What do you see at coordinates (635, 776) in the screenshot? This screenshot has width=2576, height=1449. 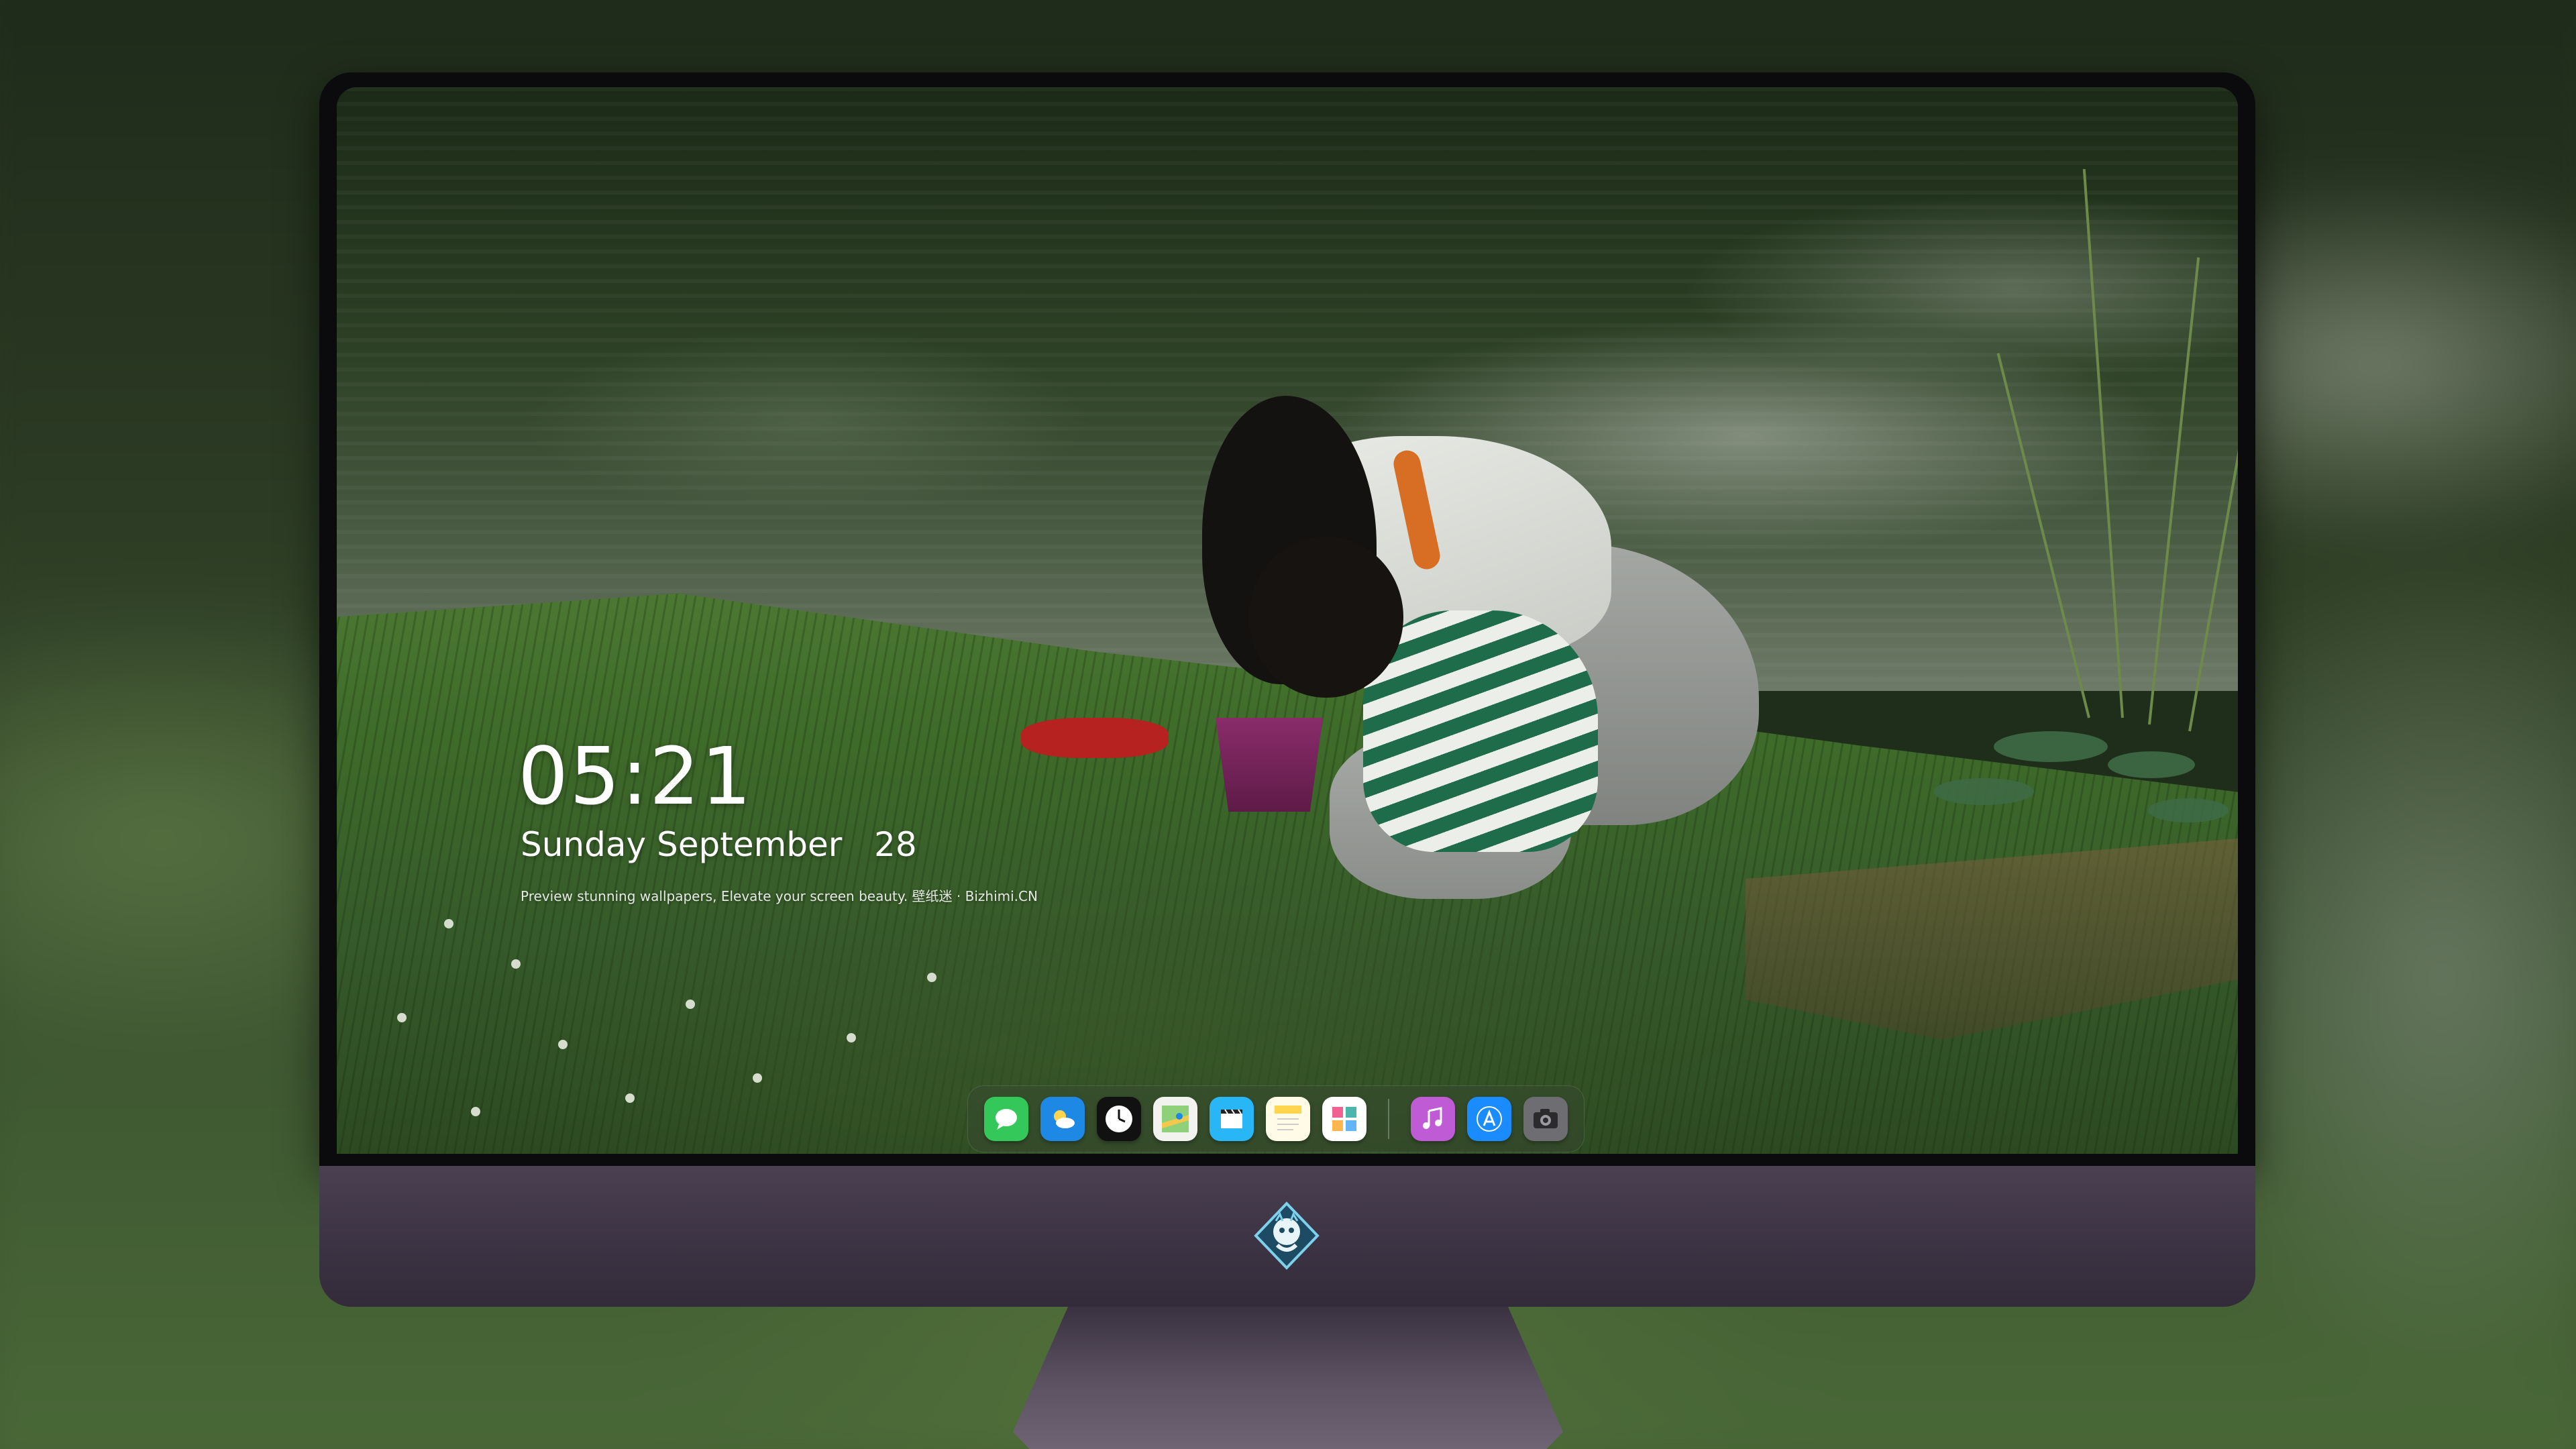 I see `lockscreen-clock: 05:21` at bounding box center [635, 776].